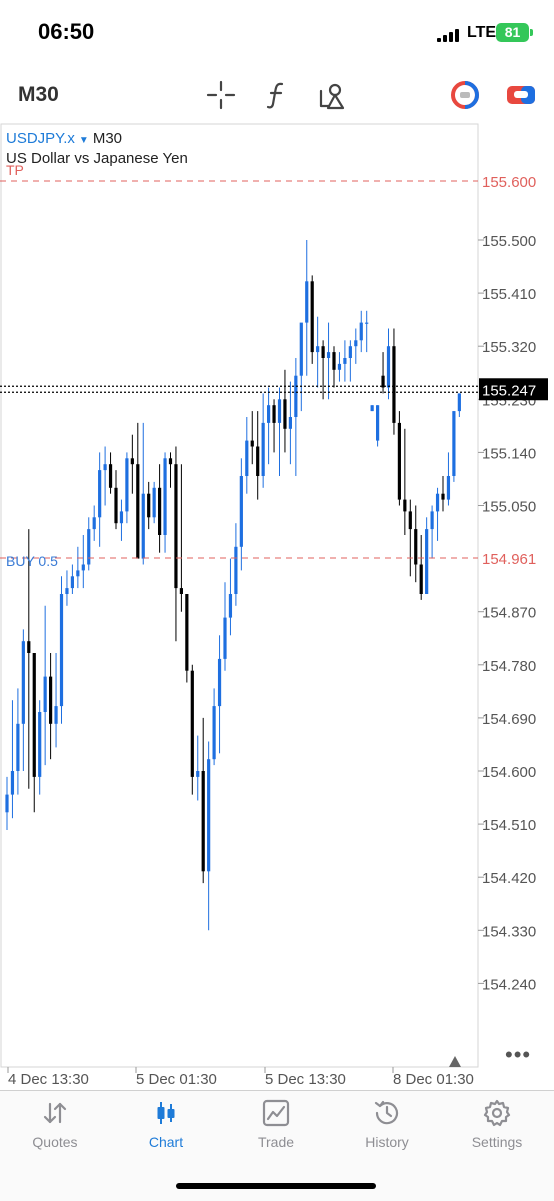 The width and height of the screenshot is (554, 1201). What do you see at coordinates (465, 95) in the screenshot?
I see `one-click-trading-icon` at bounding box center [465, 95].